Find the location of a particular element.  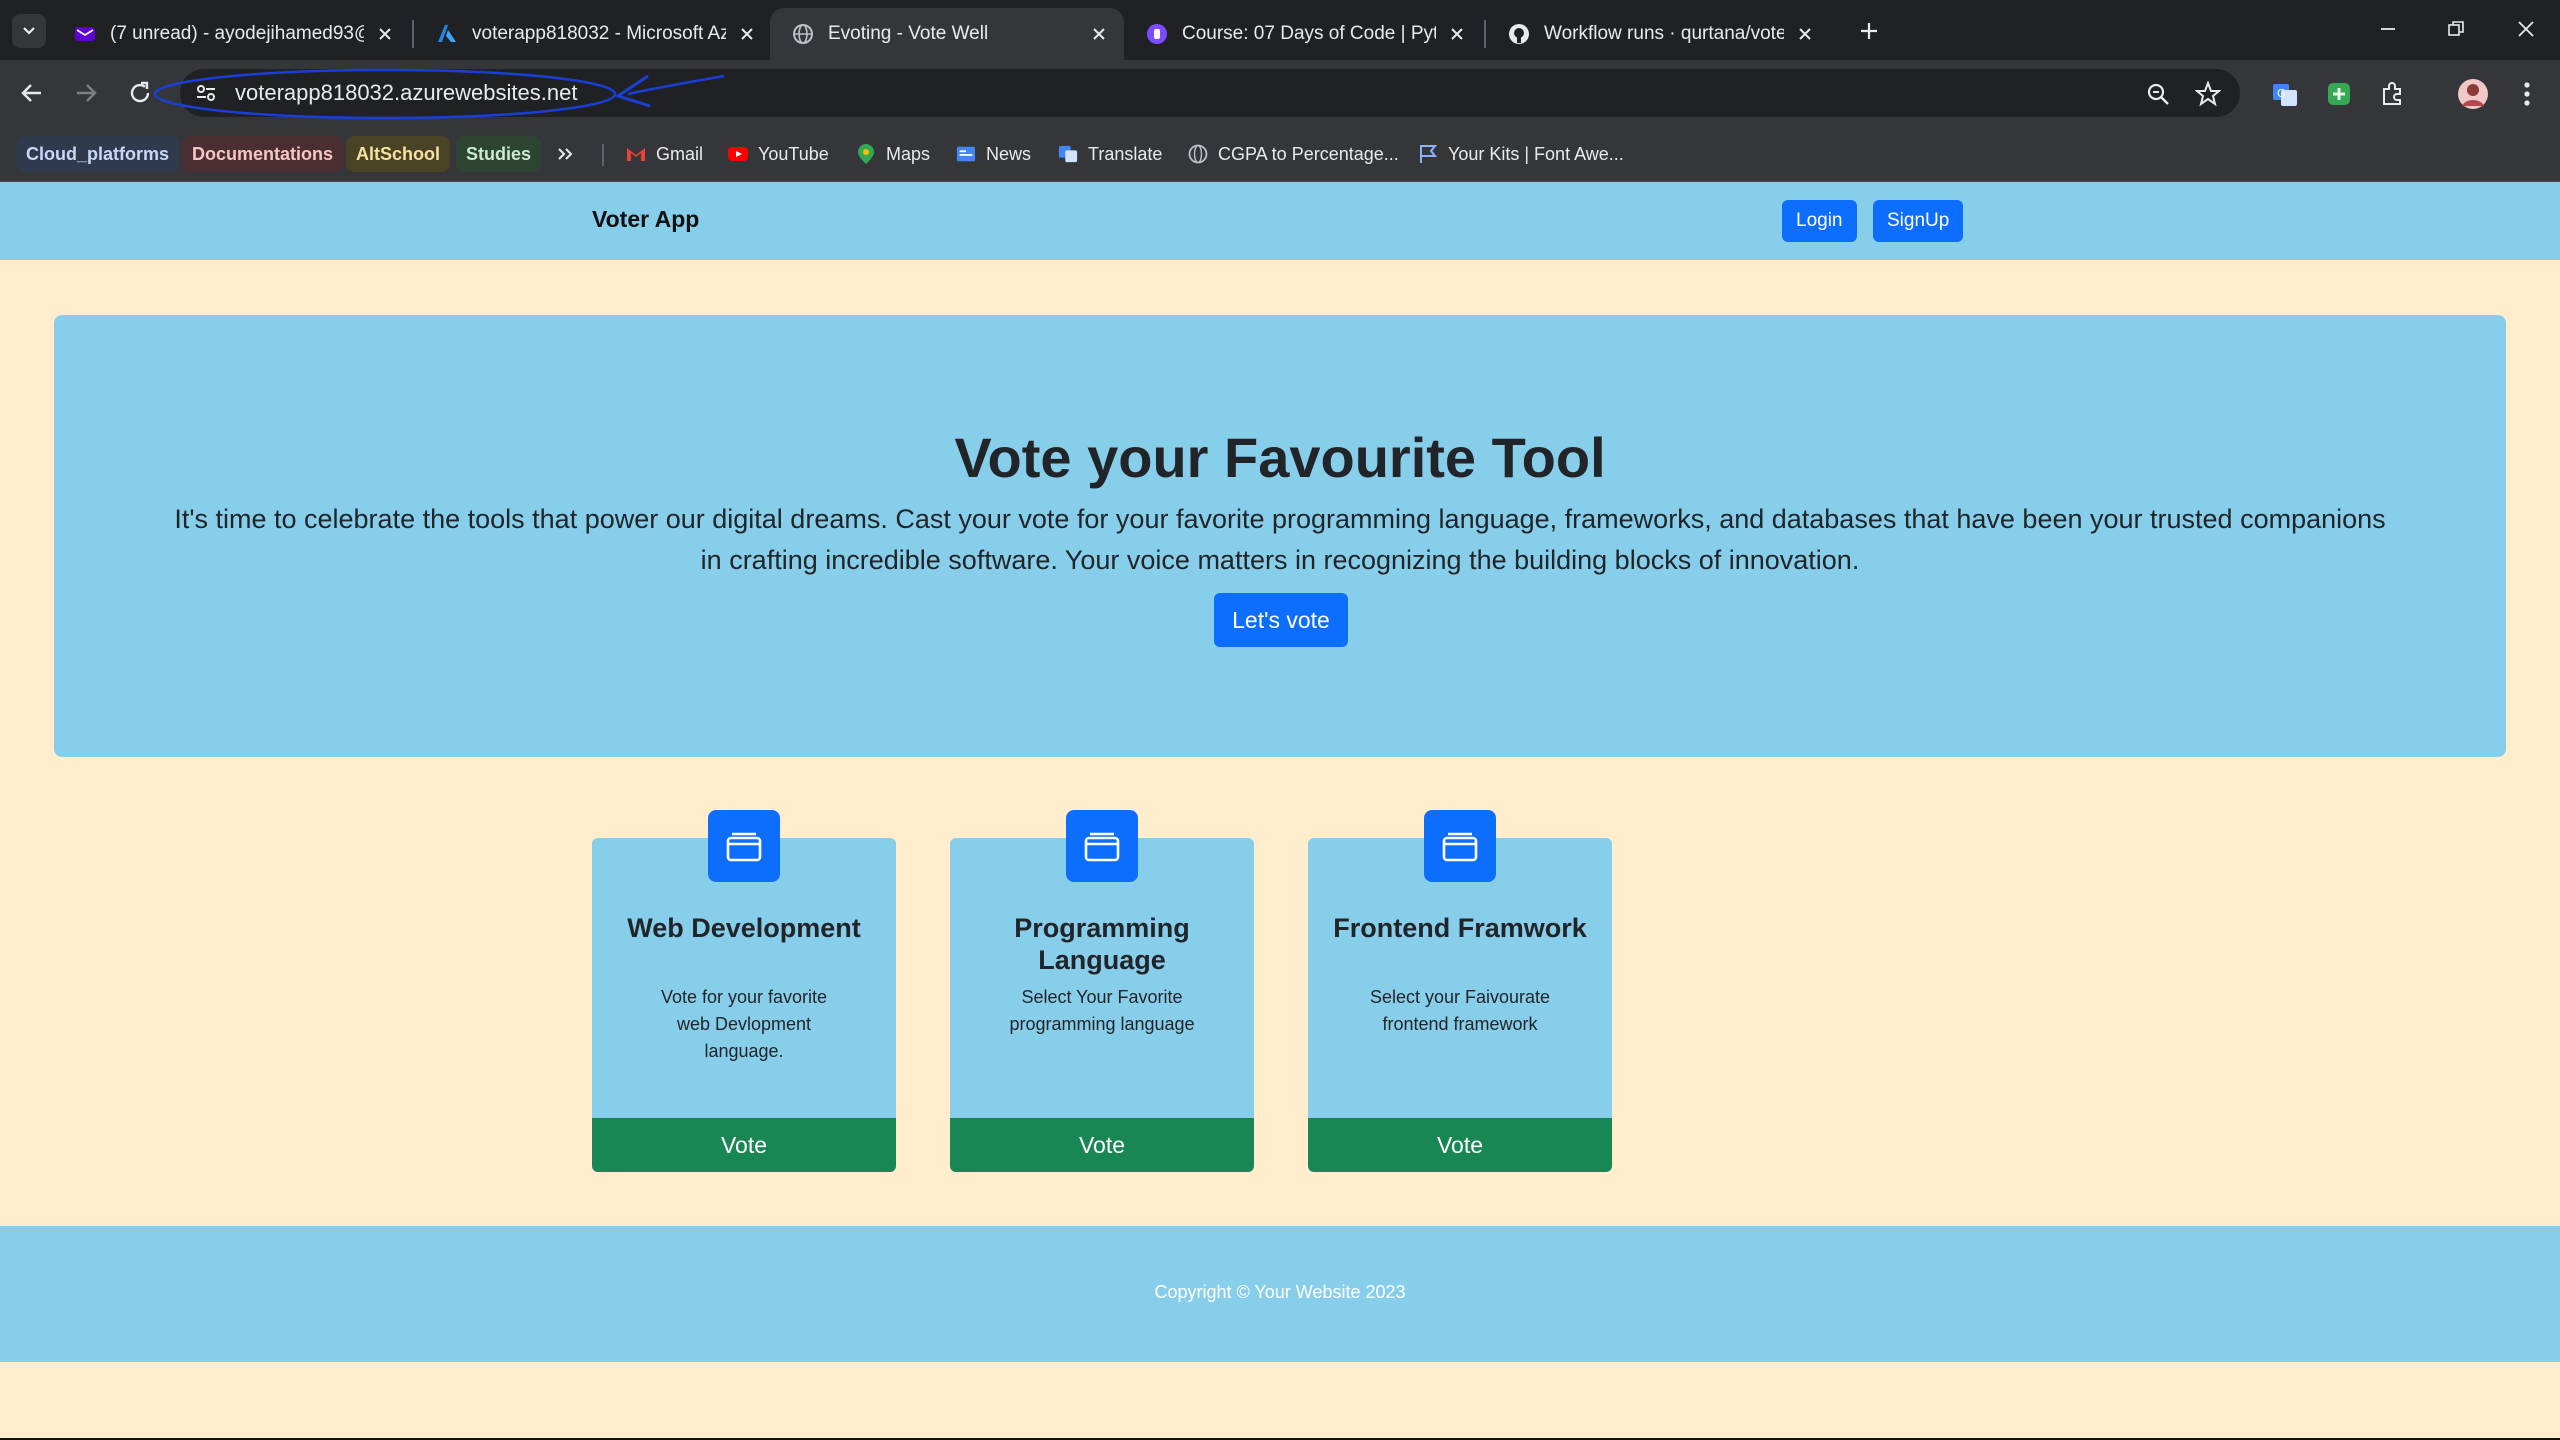

news-icon is located at coordinates (966, 154).